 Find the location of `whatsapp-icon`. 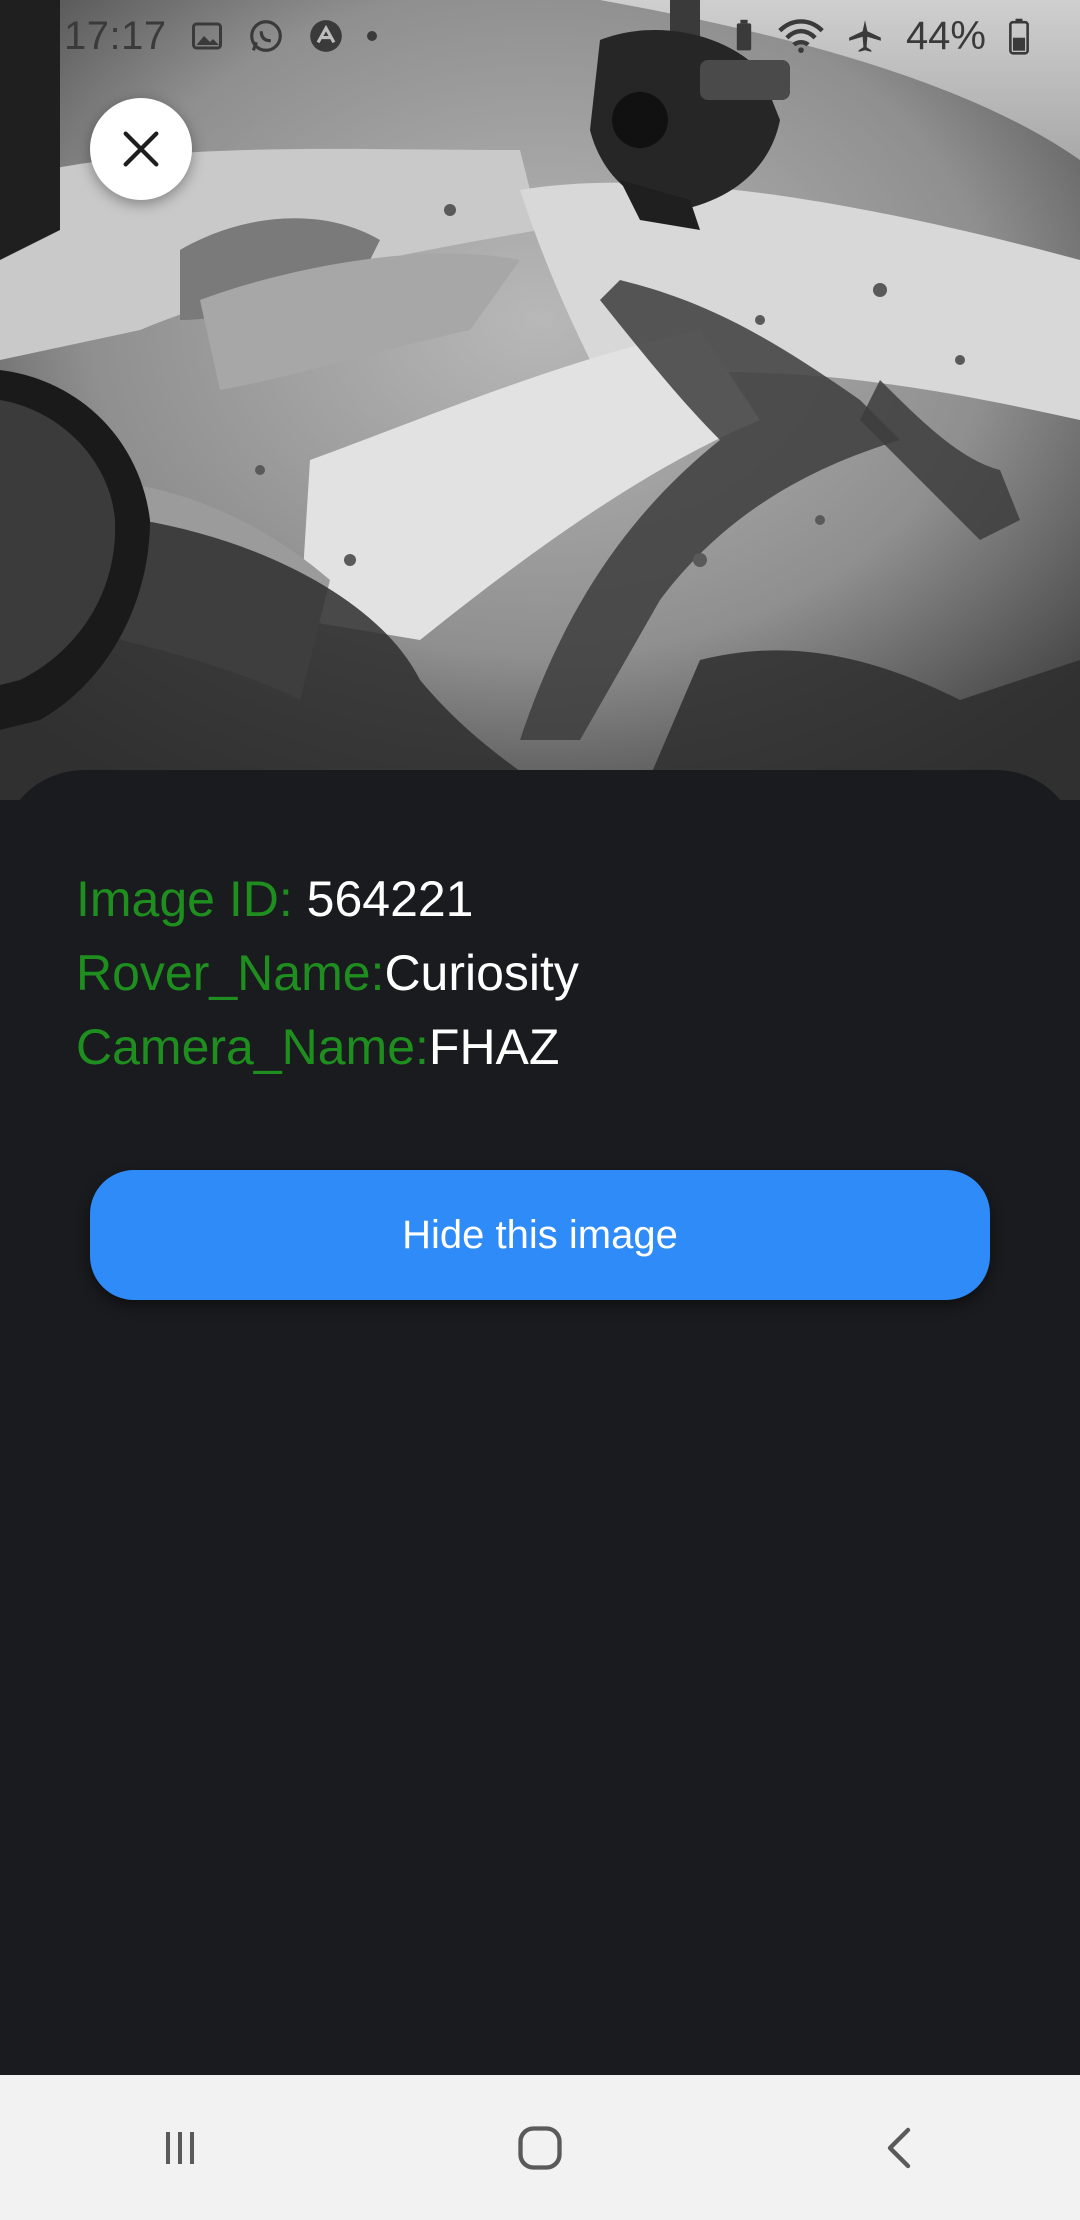

whatsapp-icon is located at coordinates (266, 36).